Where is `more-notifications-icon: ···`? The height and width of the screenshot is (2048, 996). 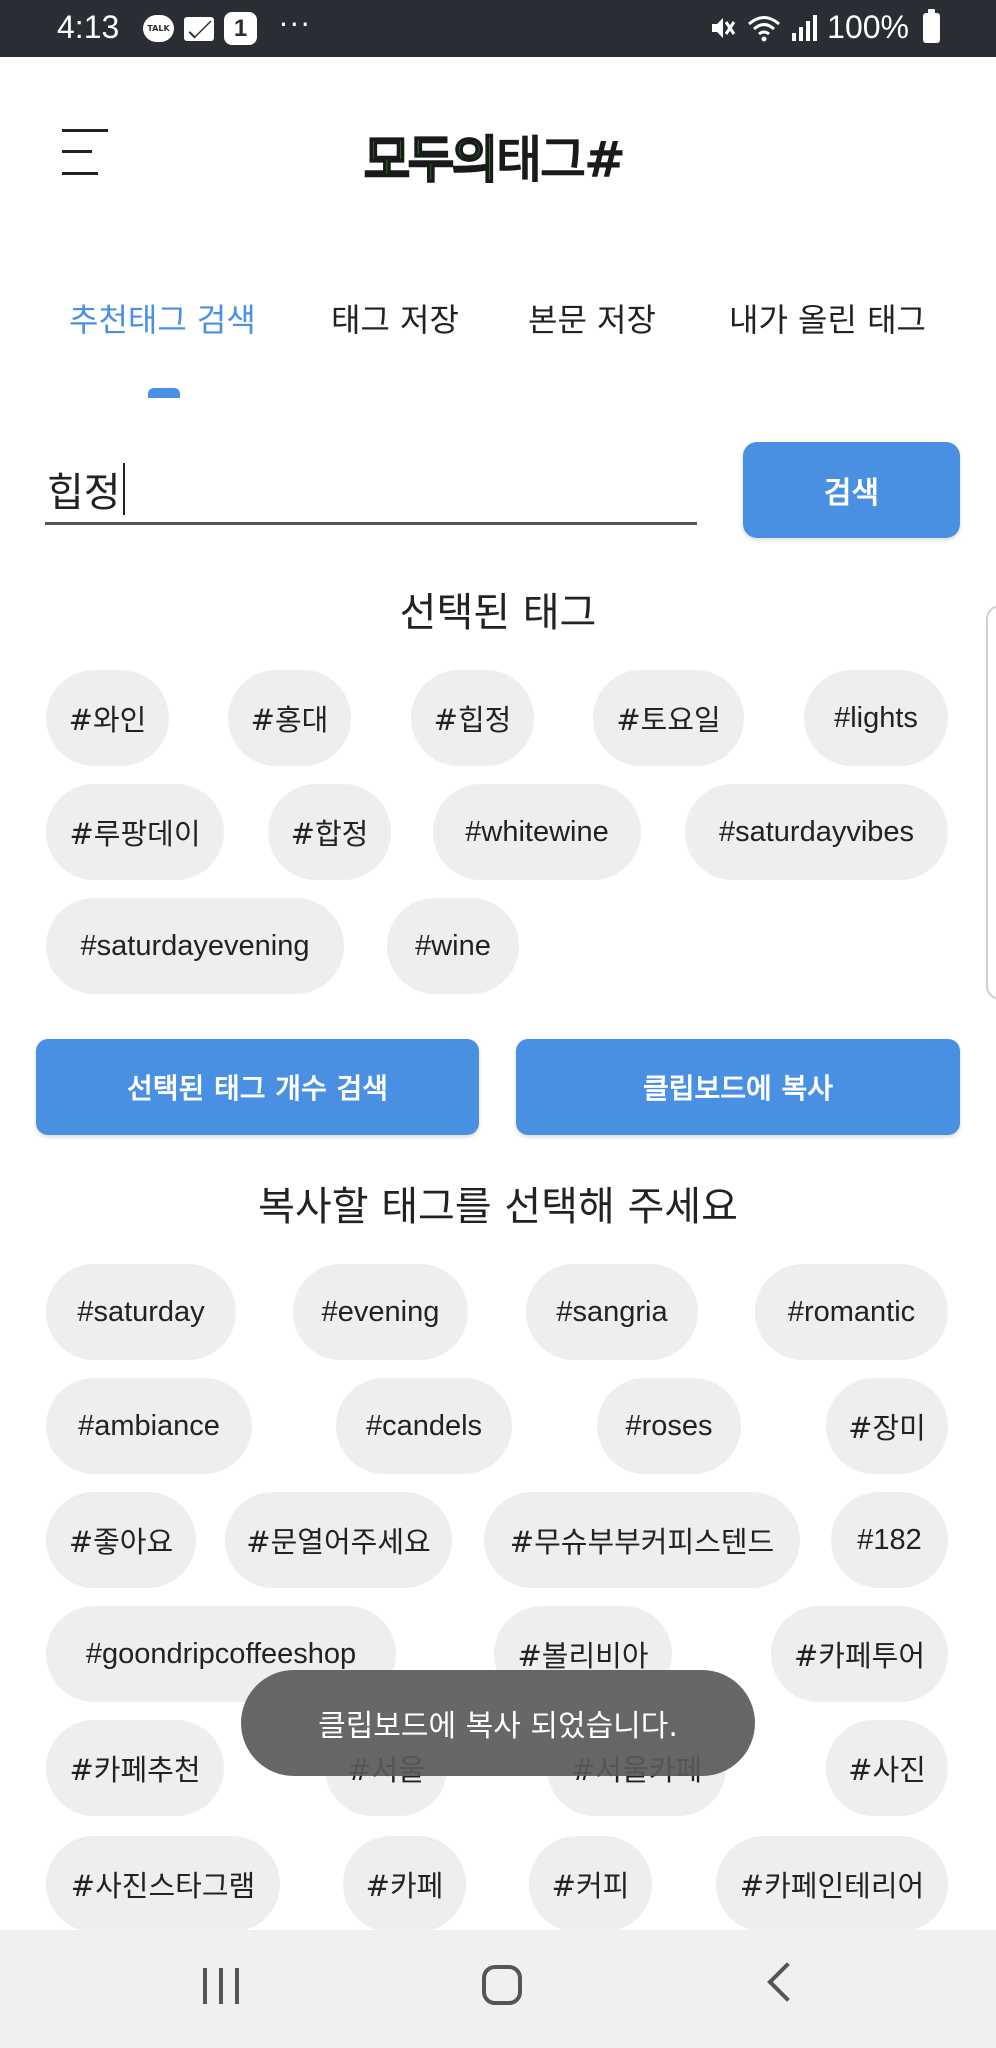 more-notifications-icon: ··· is located at coordinates (295, 24).